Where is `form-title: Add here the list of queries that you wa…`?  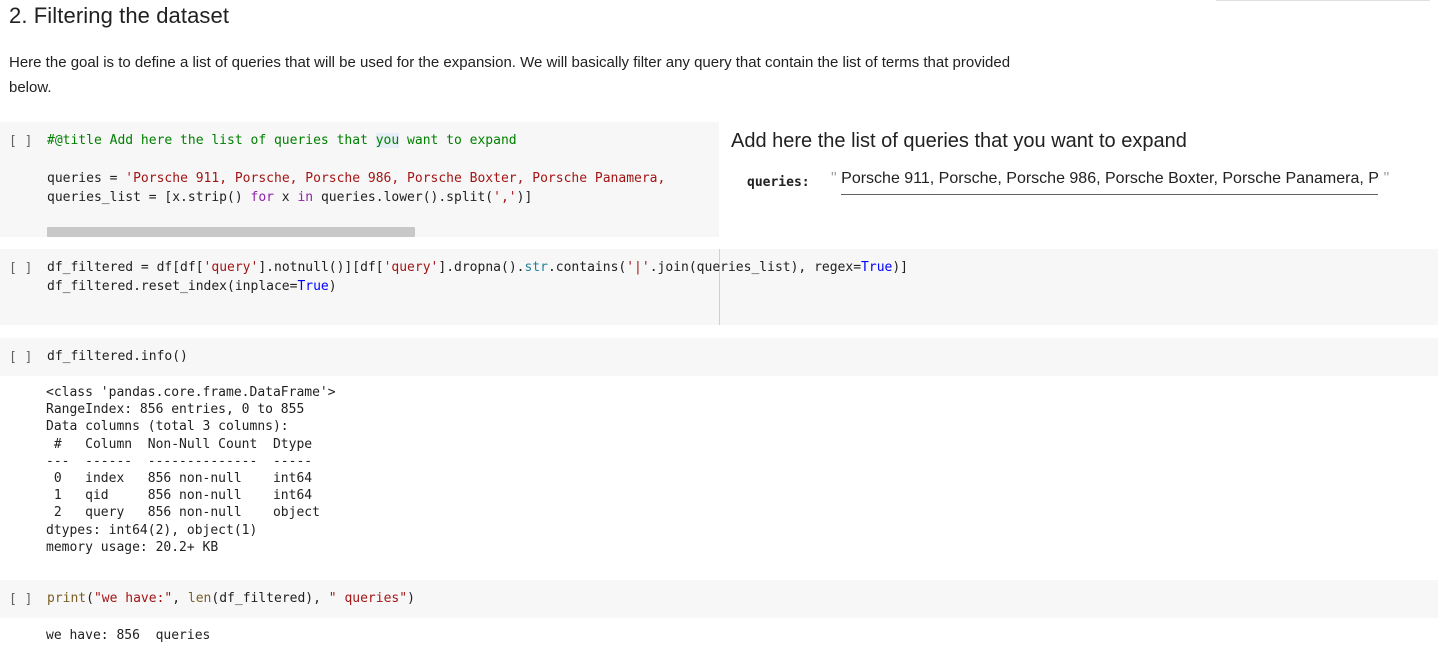 form-title: Add here the list of queries that you wa… is located at coordinates (959, 141).